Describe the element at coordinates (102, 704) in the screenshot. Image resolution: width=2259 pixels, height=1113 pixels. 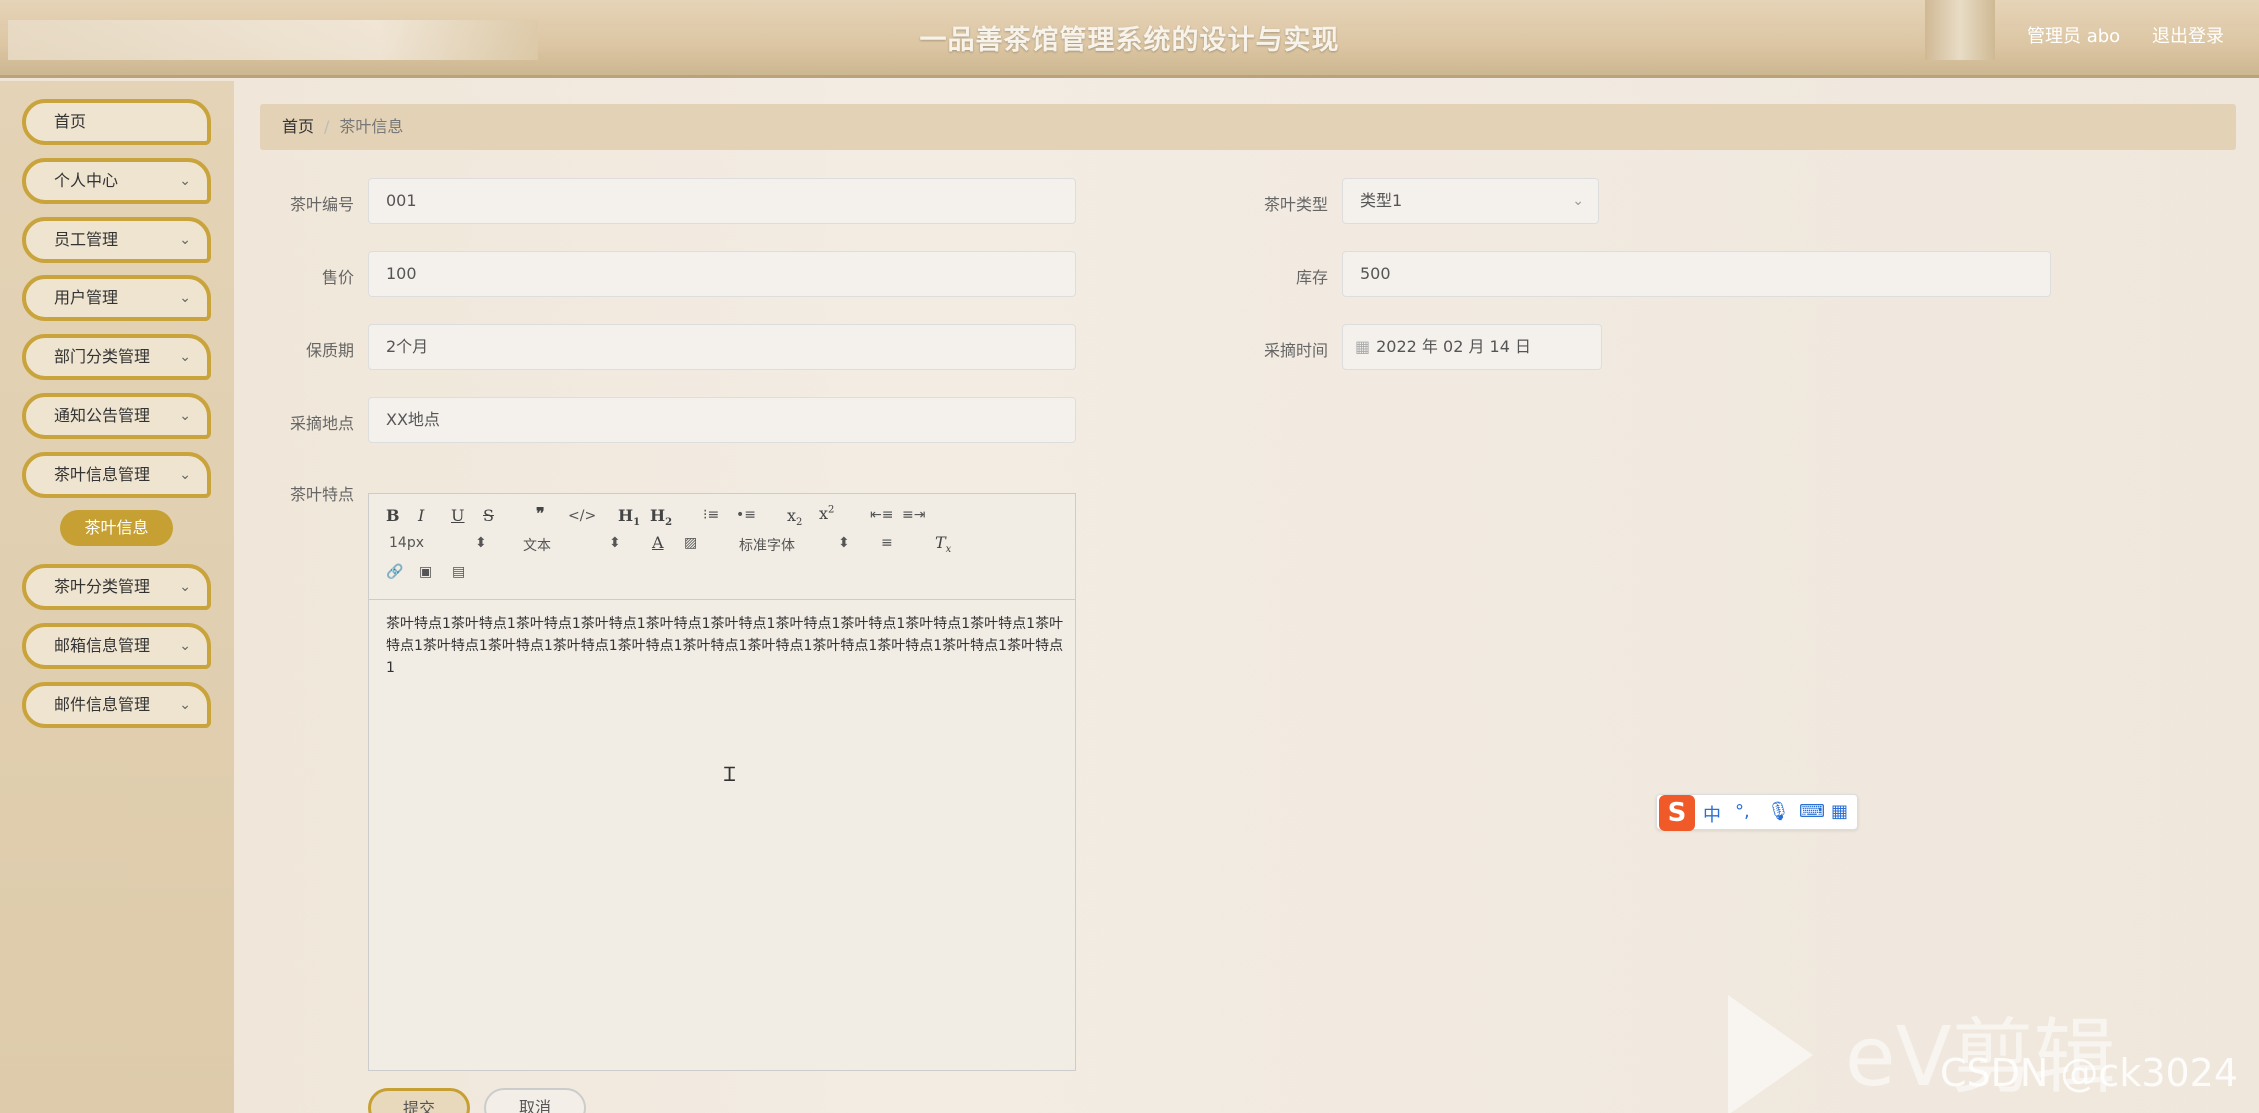
I see `sidebar-item-label: 邮件信息管理` at that location.